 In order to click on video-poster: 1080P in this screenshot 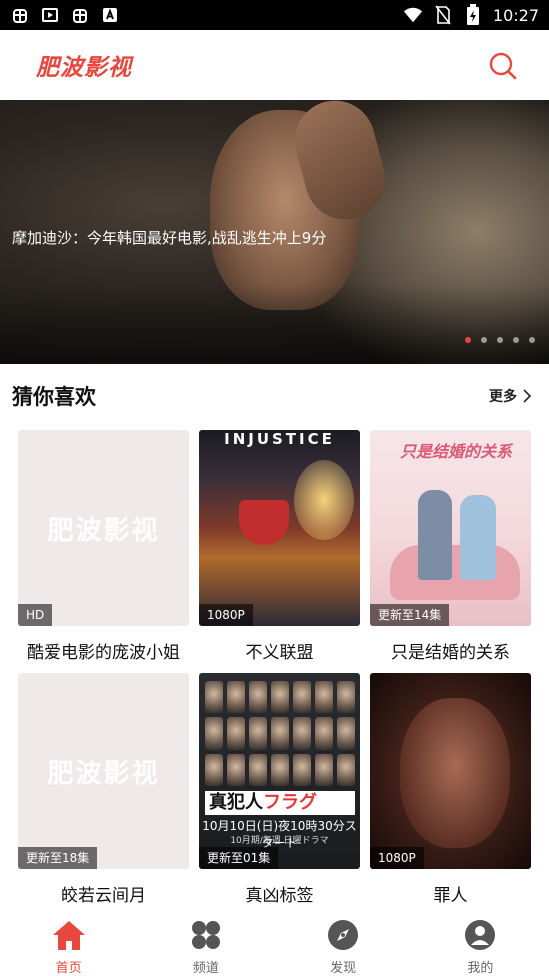, I will do `click(450, 771)`.